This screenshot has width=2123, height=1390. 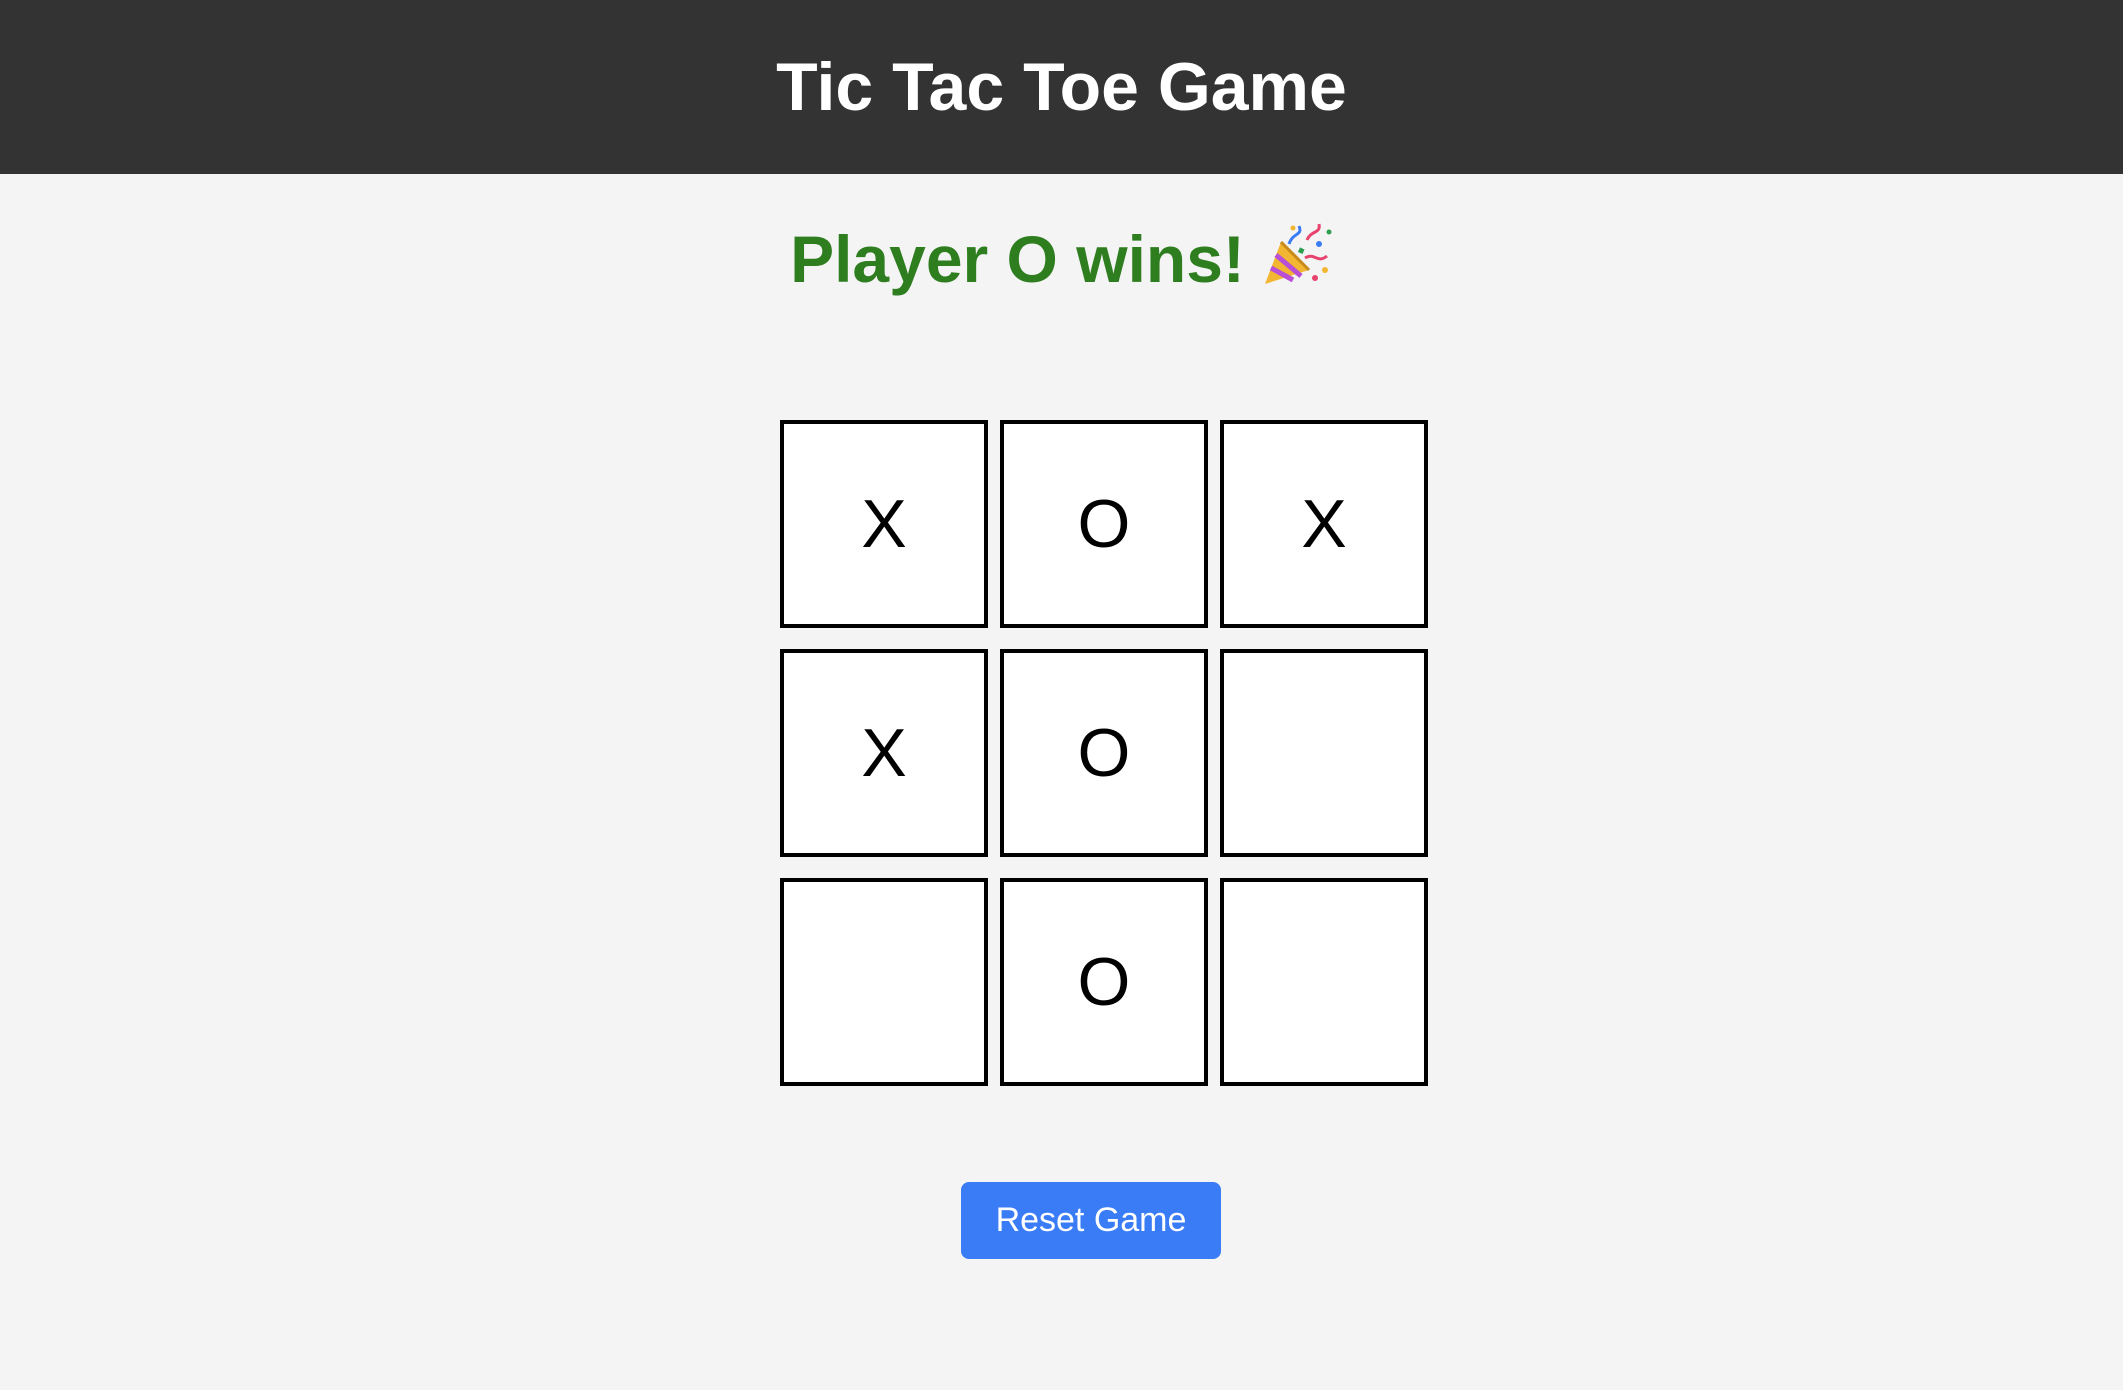 I want to click on page-title: Tic Tac Toe Game, so click(x=1061, y=87).